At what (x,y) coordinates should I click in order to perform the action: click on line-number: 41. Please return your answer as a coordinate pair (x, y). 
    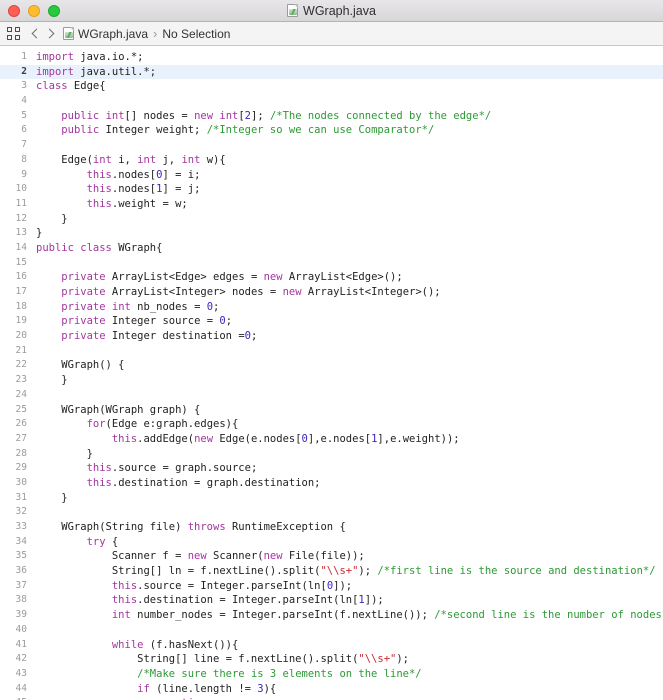
    Looking at the image, I should click on (21, 644).